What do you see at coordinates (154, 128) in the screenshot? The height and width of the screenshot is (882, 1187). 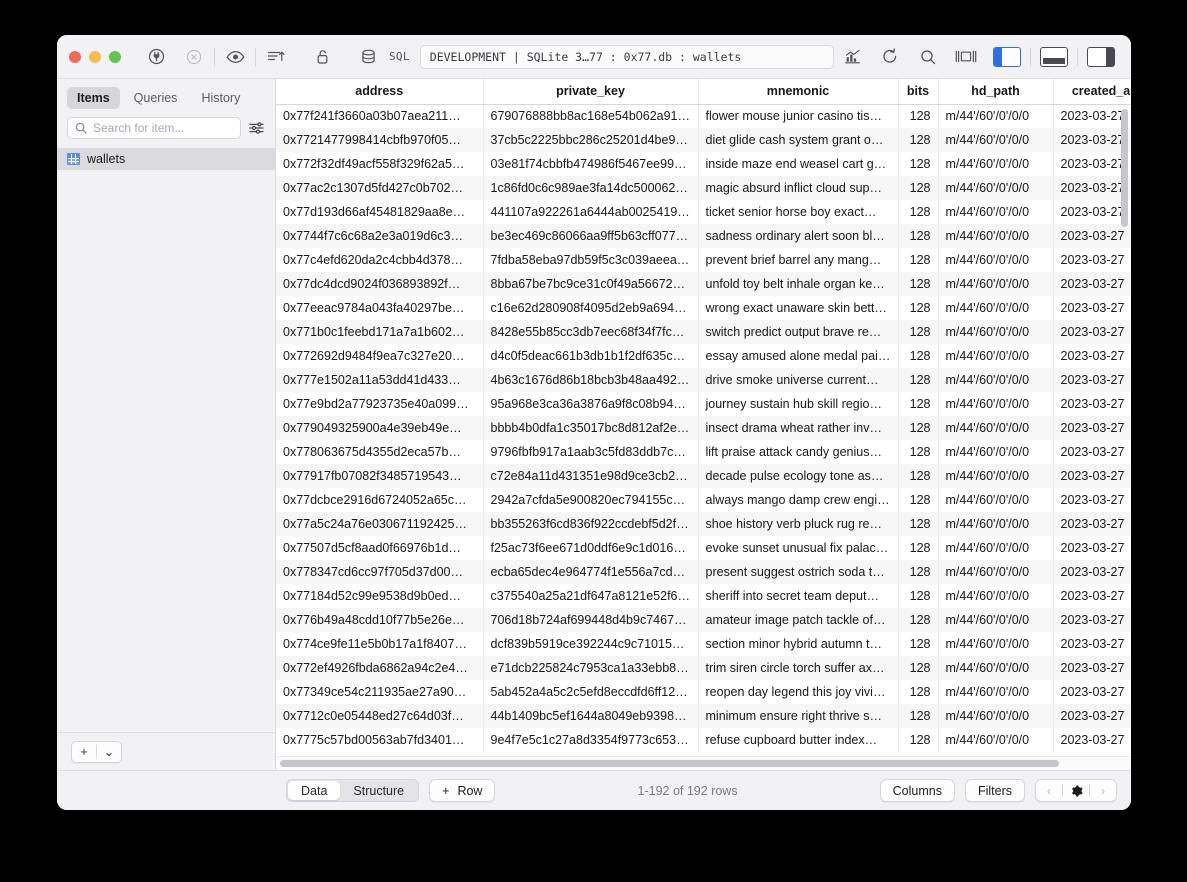 I see `search-box` at bounding box center [154, 128].